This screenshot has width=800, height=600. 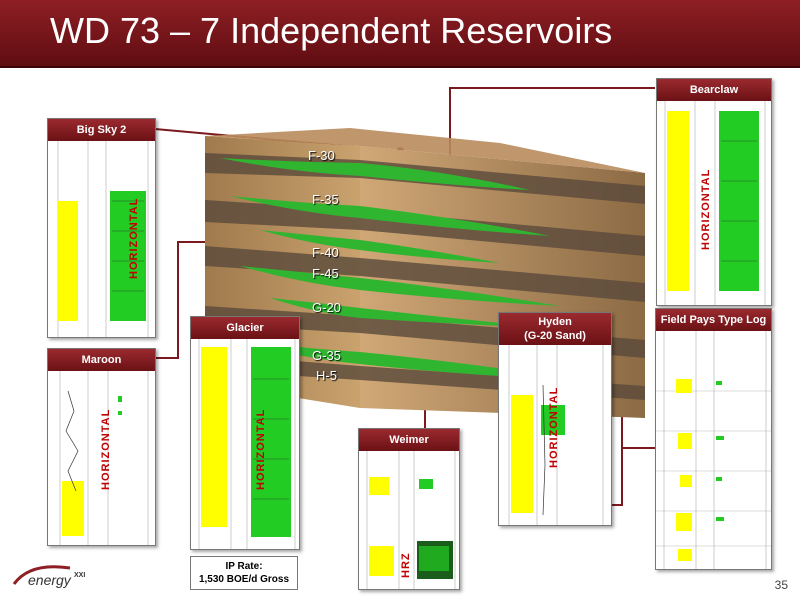 I want to click on ip-rate-box: IP Rate: 1,530 BOE/d Gross, so click(x=244, y=573).